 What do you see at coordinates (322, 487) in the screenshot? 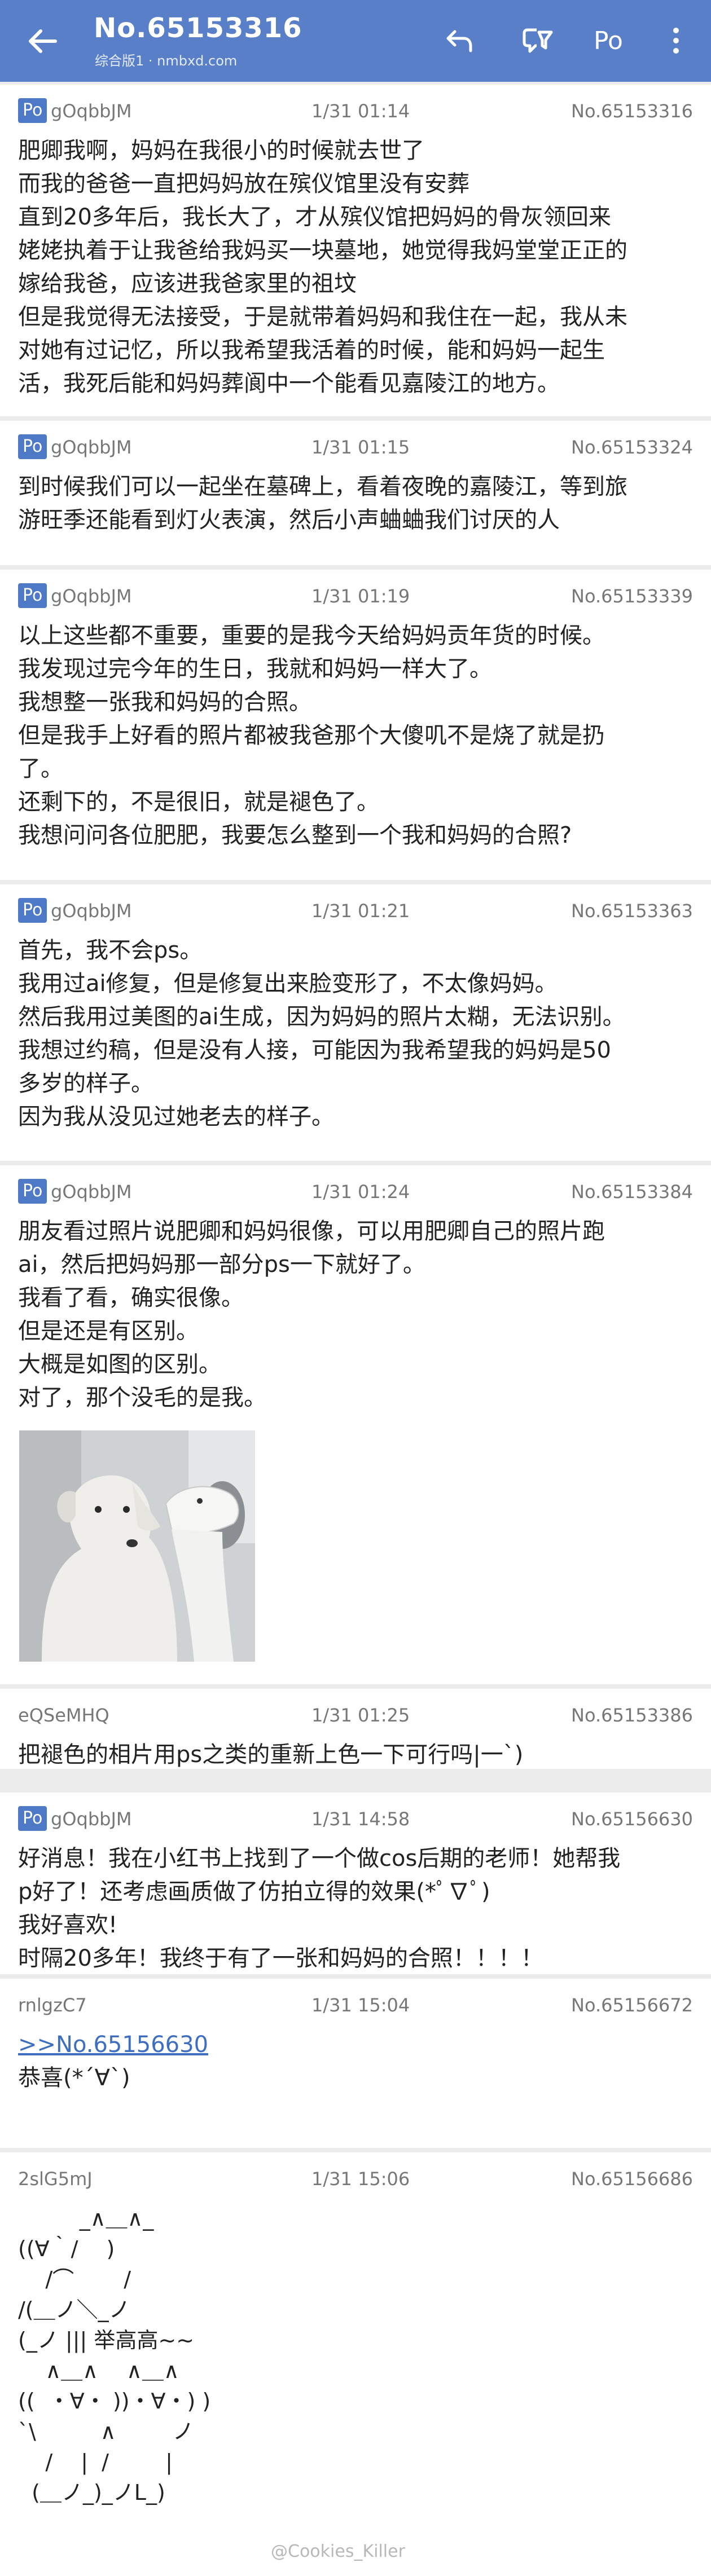
I see `post-line: 到时候我们可以一起坐在墓碑上，看着夜晚的嘉陵江，等到旅` at bounding box center [322, 487].